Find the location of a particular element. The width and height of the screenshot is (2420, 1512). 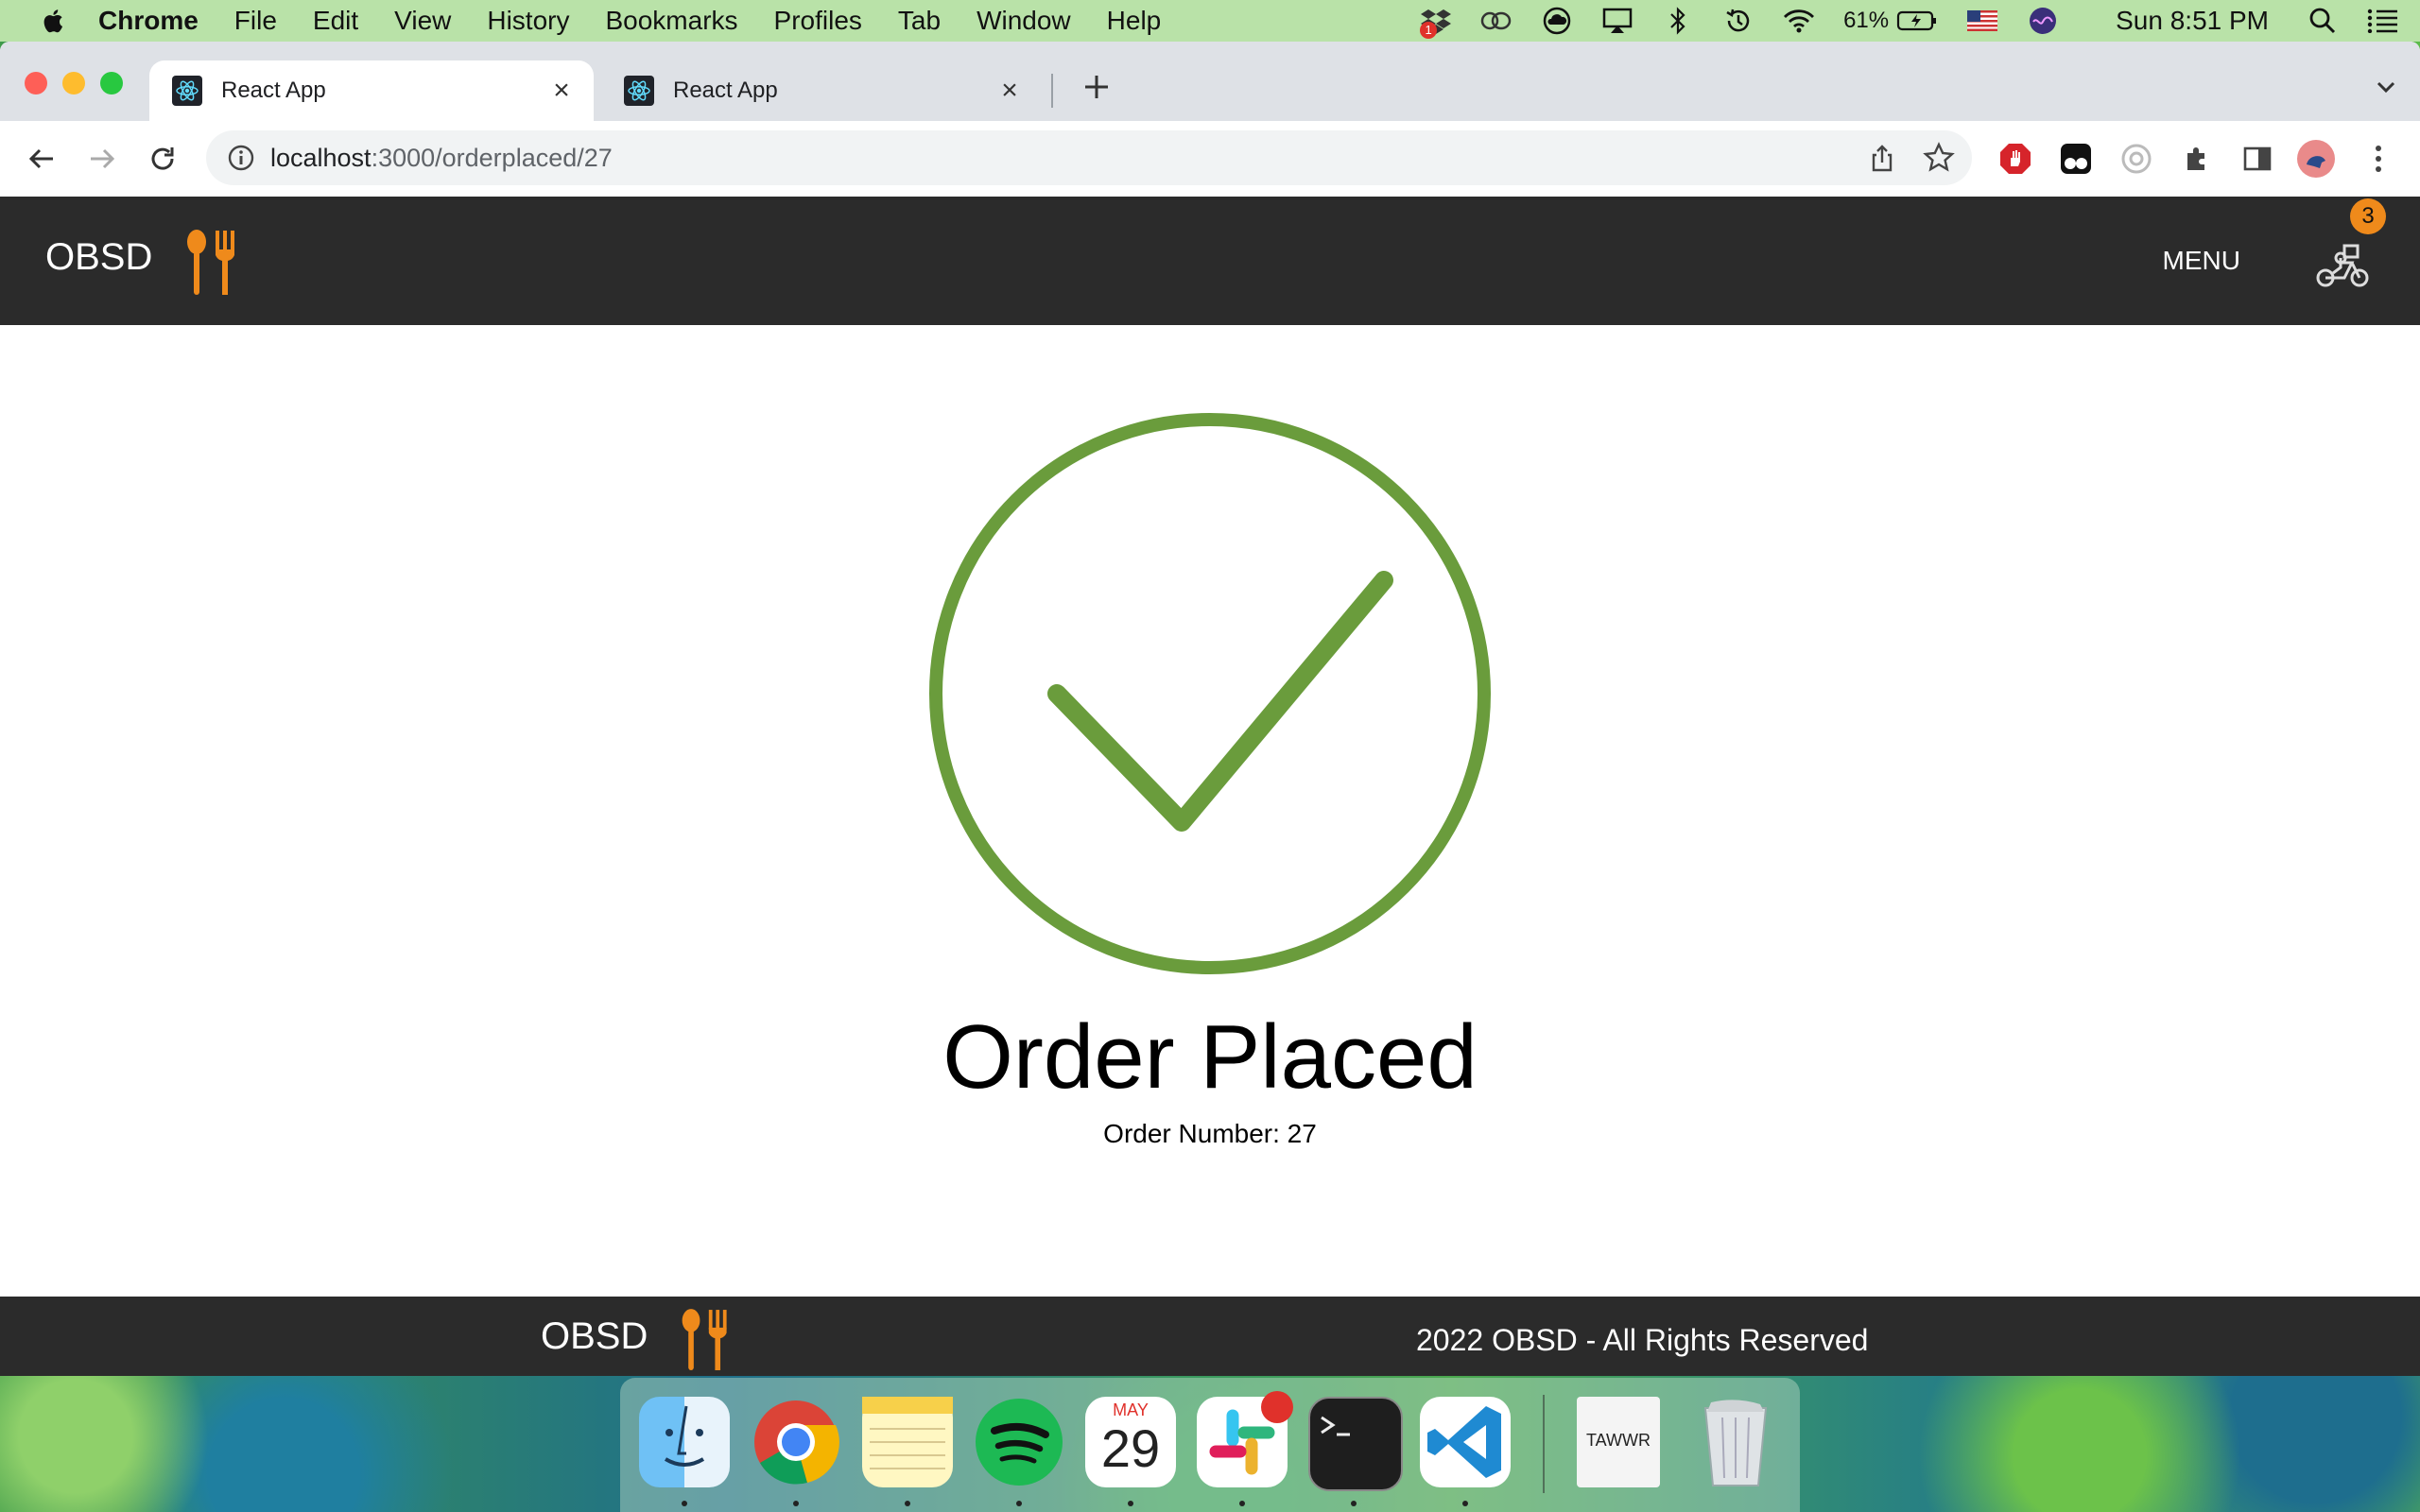

menu-bookmarks: Bookmarks is located at coordinates (671, 21).